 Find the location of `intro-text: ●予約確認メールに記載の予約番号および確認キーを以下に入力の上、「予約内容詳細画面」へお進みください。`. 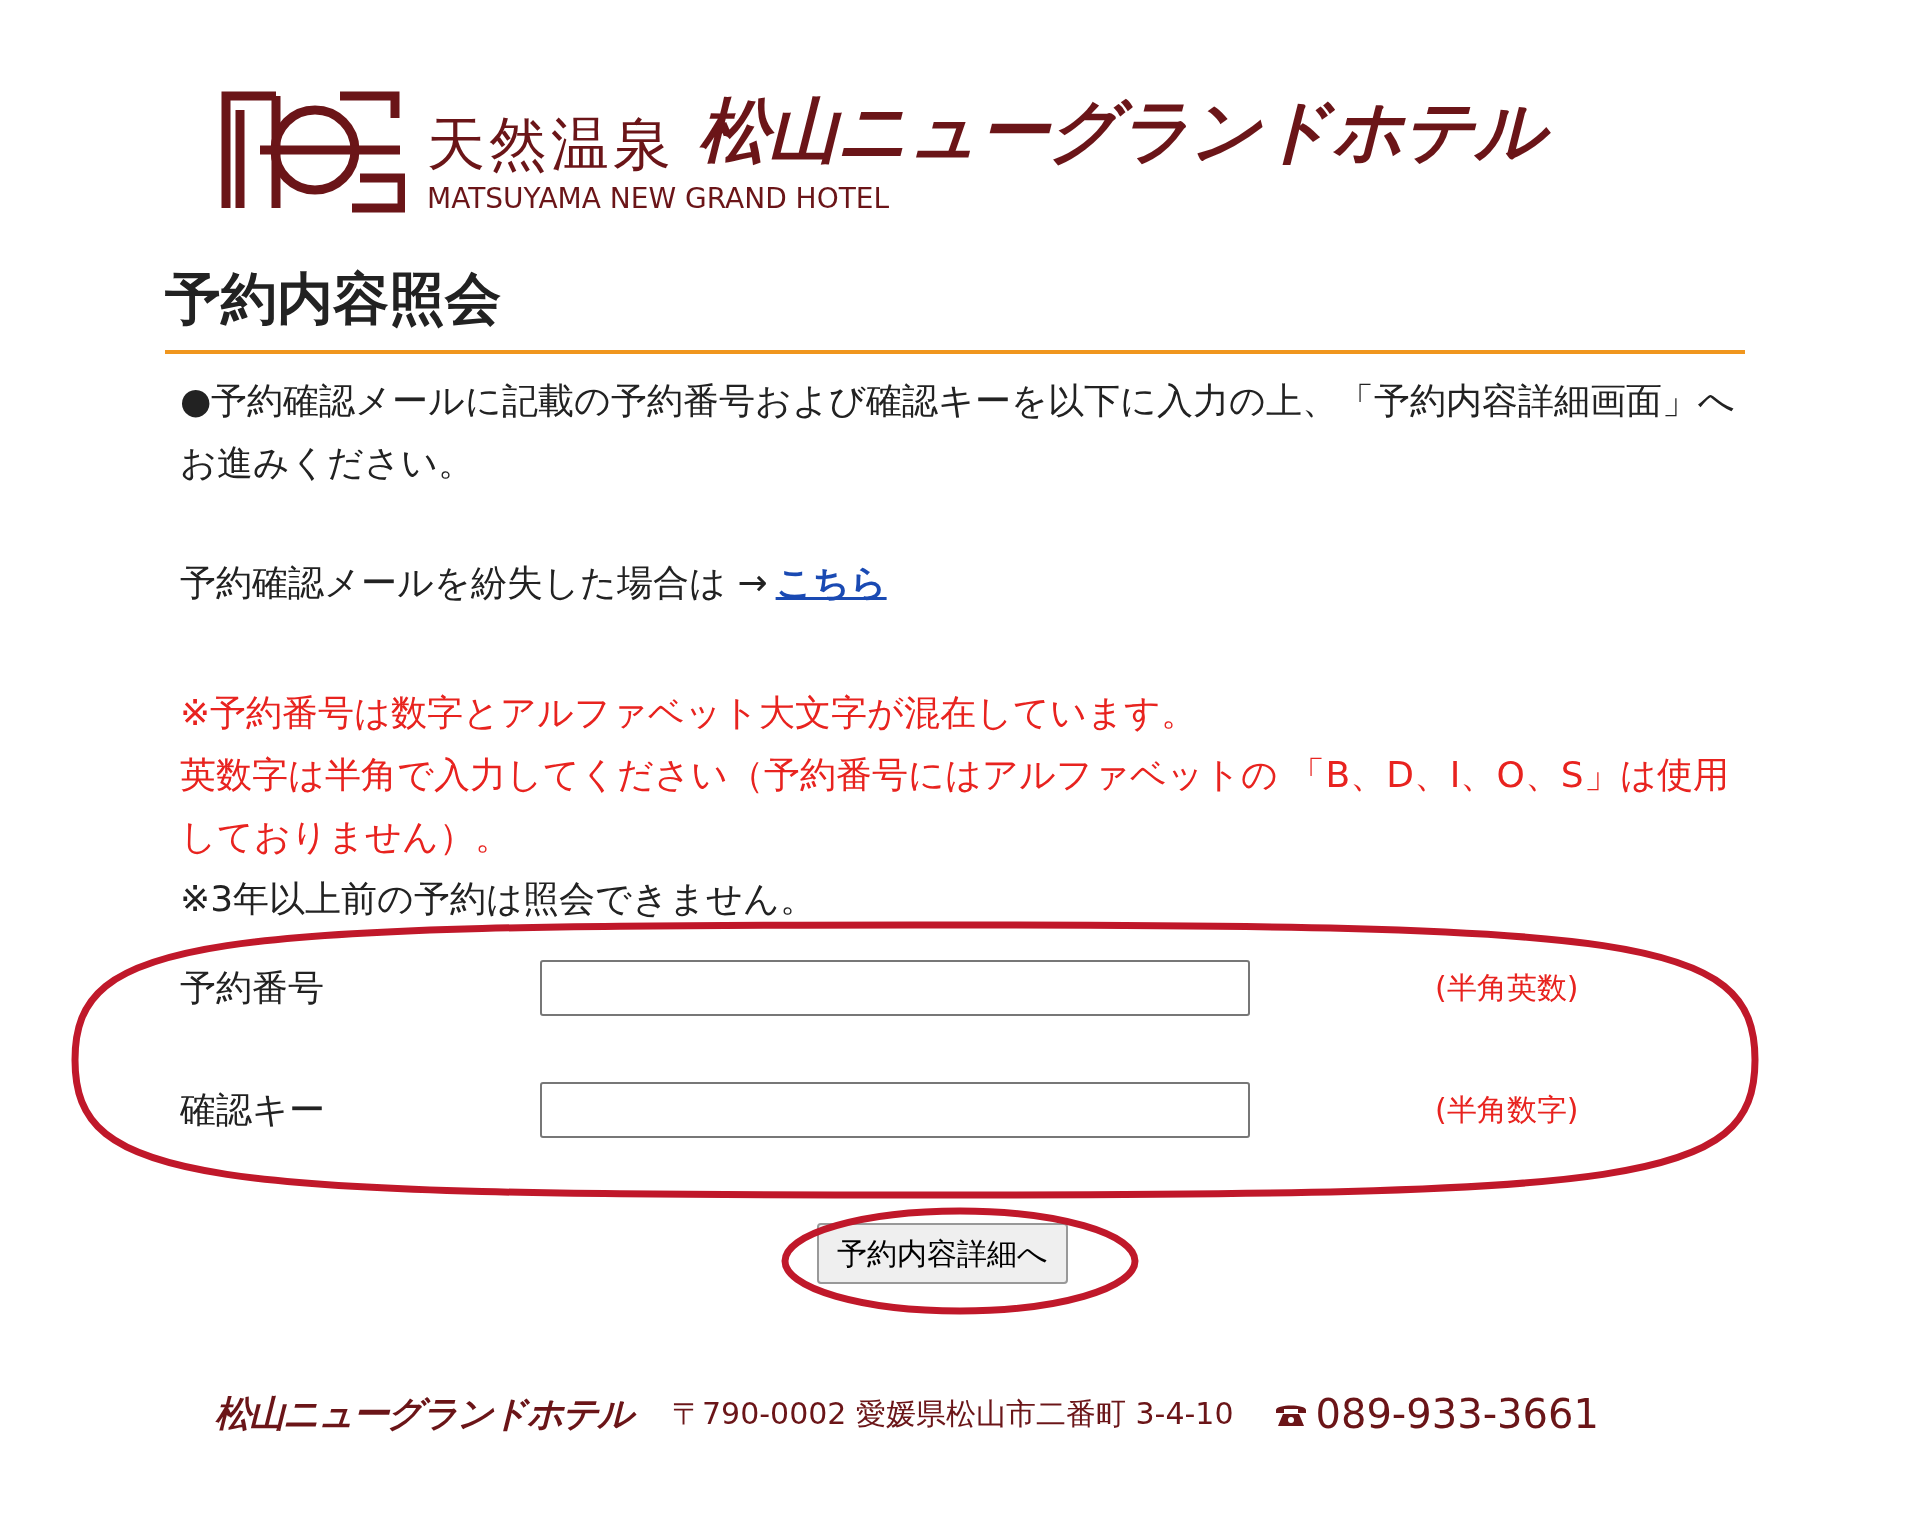

intro-text: ●予約確認メールに記載の予約番号および確認キーを以下に入力の上、「予約内容詳細画面」へお進みください。 is located at coordinates (958, 432).